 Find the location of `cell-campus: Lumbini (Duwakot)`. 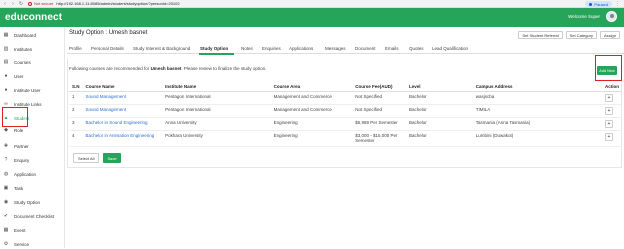

cell-campus: Lumbini (Duwakot) is located at coordinates (537, 138).